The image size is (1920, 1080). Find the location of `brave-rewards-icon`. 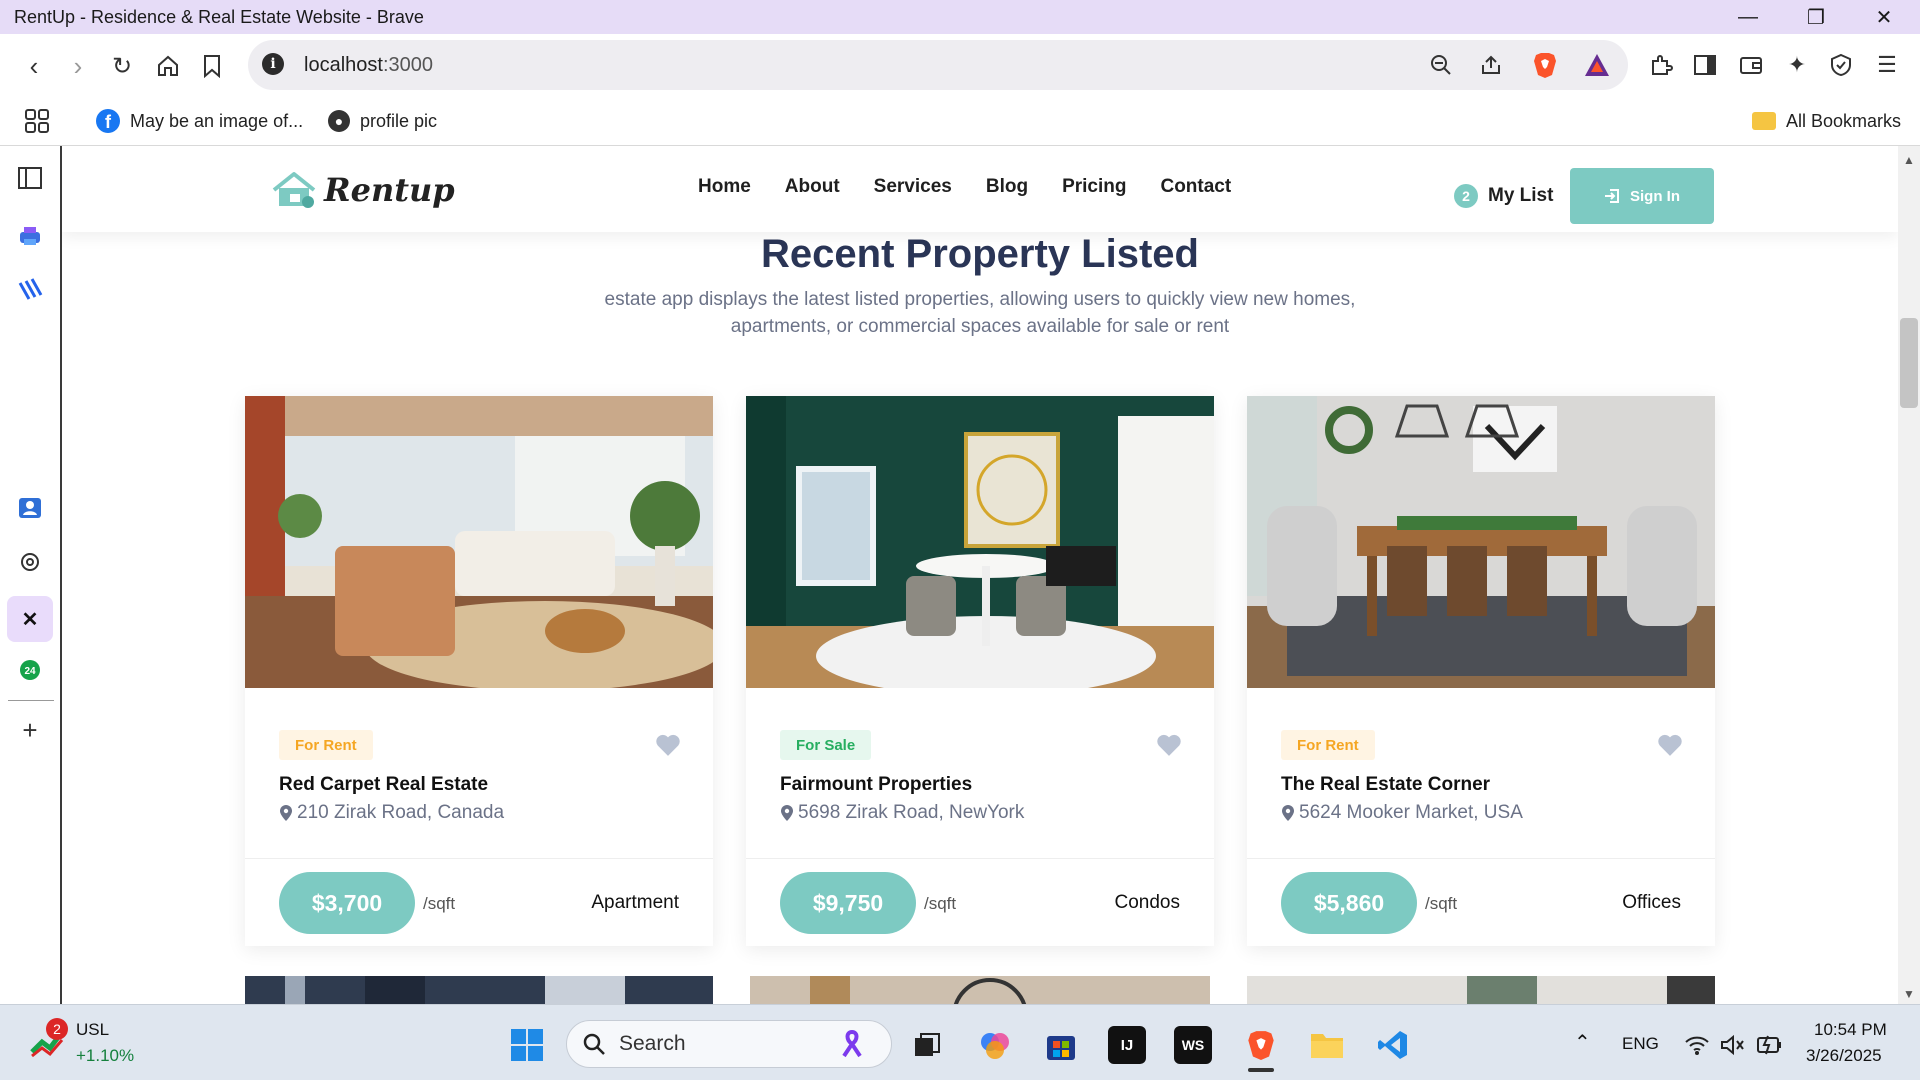

brave-rewards-icon is located at coordinates (1597, 65).